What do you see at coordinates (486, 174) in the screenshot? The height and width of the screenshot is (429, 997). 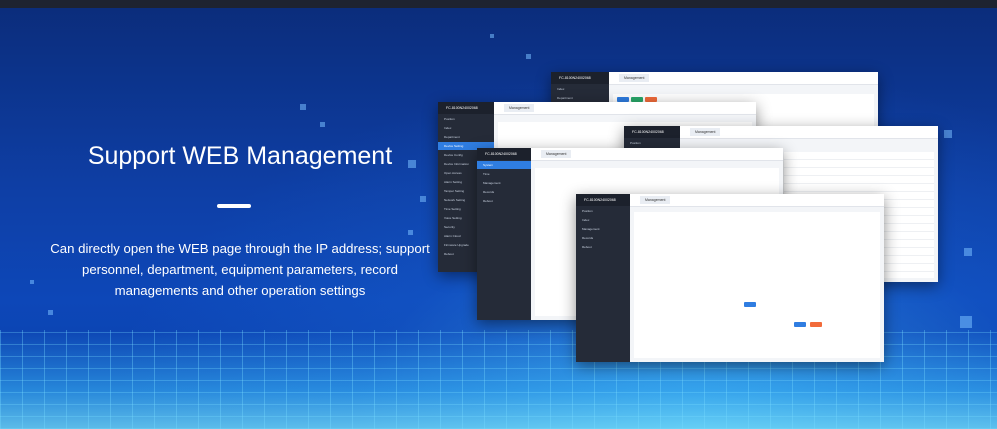 I see `sidebar-item: Time` at bounding box center [486, 174].